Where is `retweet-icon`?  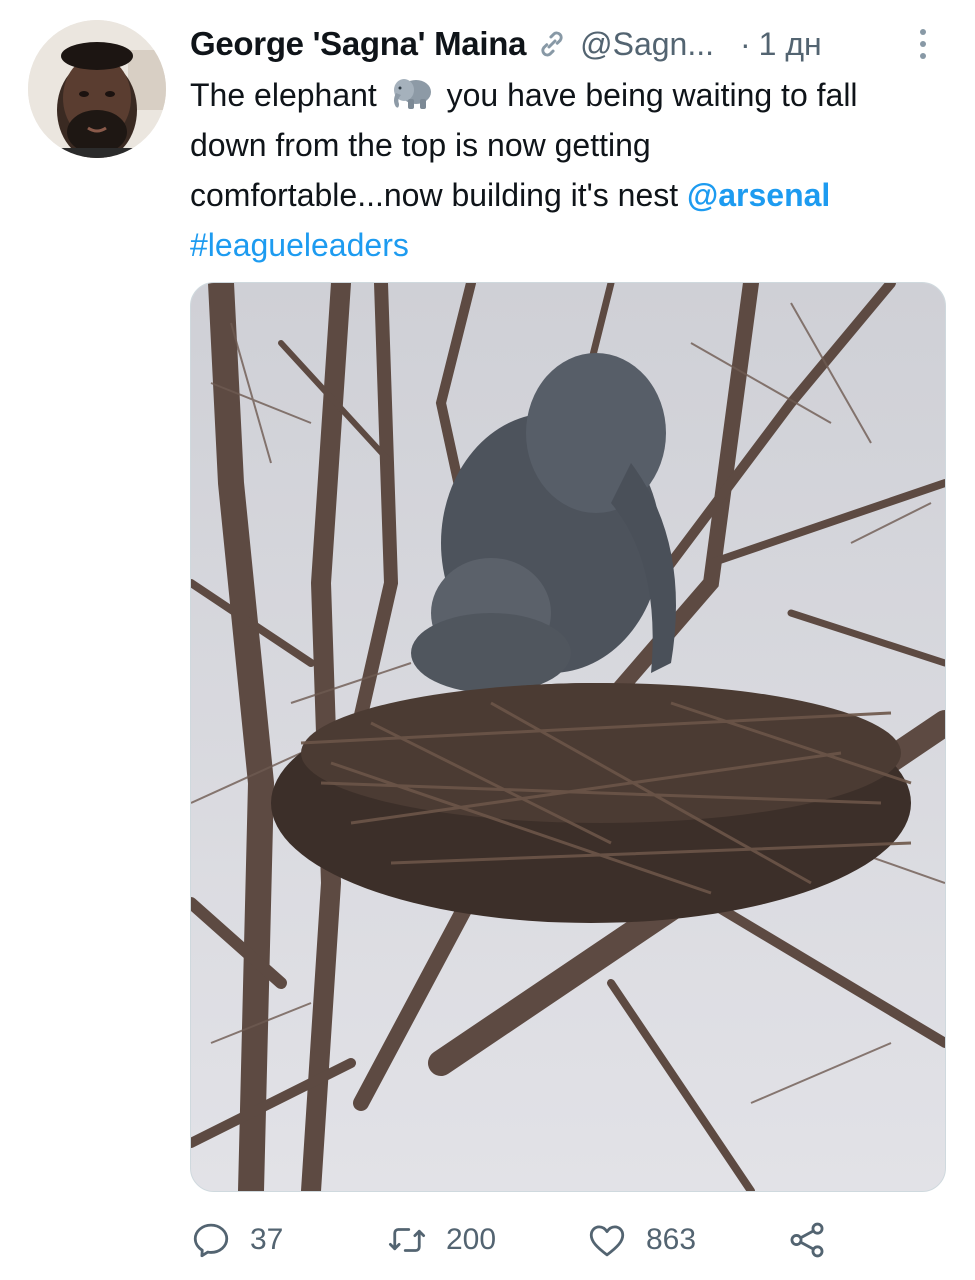 retweet-icon is located at coordinates (407, 1240).